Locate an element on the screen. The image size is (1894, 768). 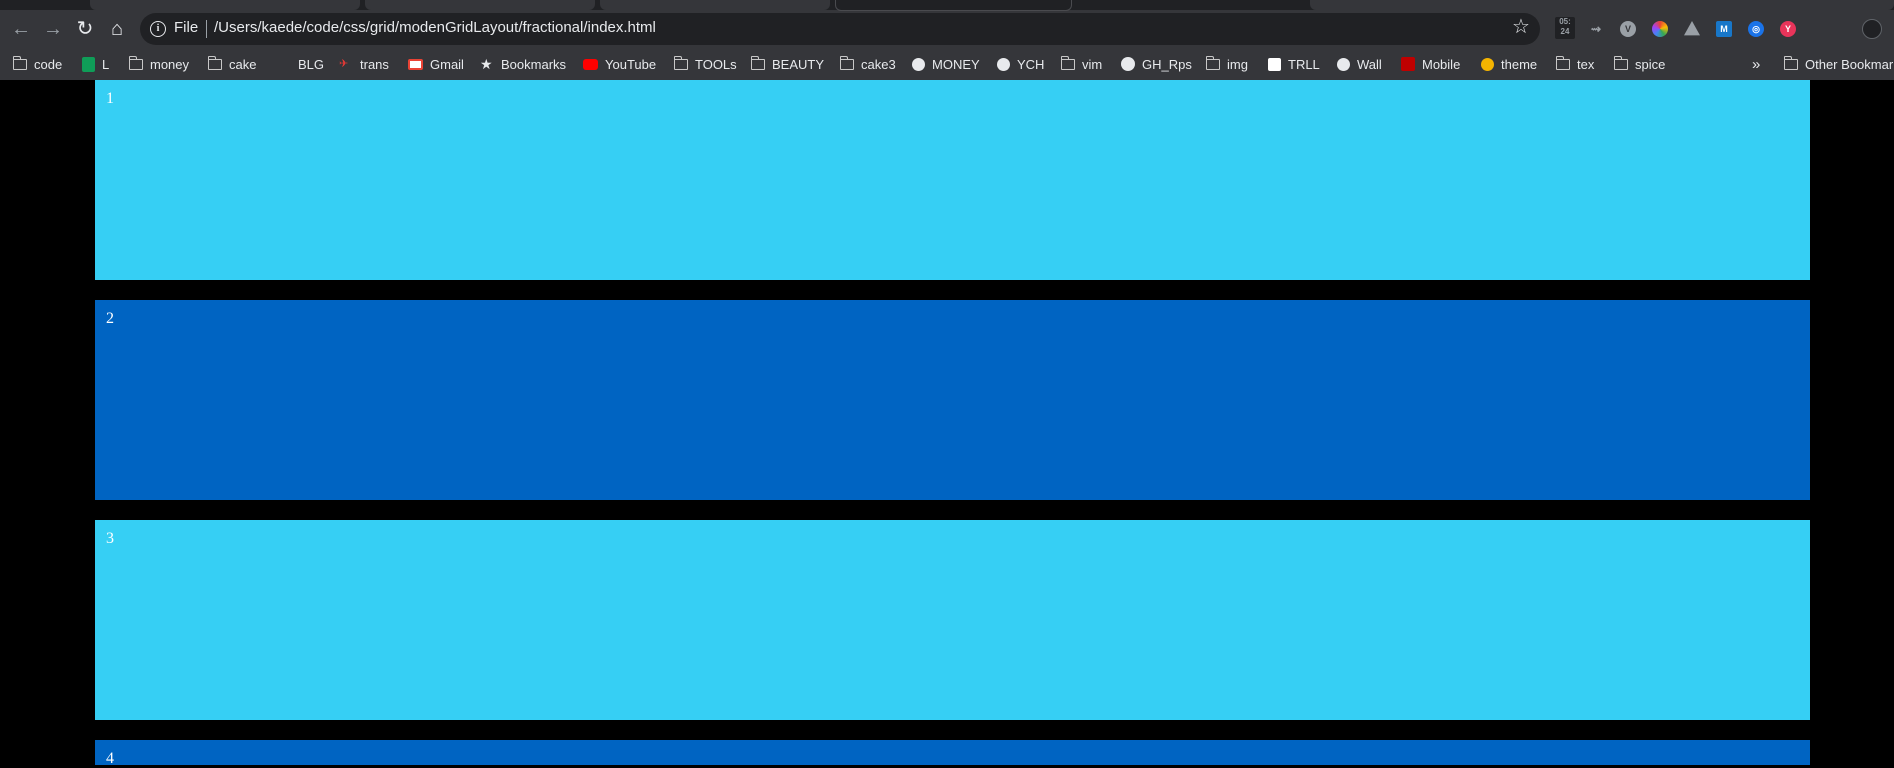
bookmark-cake3: cake3 is located at coordinates (867, 64).